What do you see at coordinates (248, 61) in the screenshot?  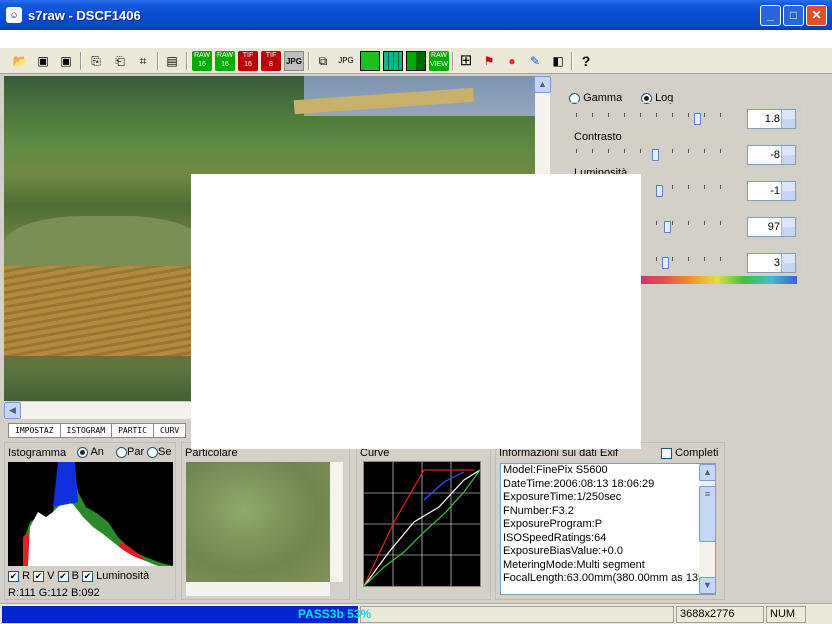 I see `tiff16-icon: TIF 16` at bounding box center [248, 61].